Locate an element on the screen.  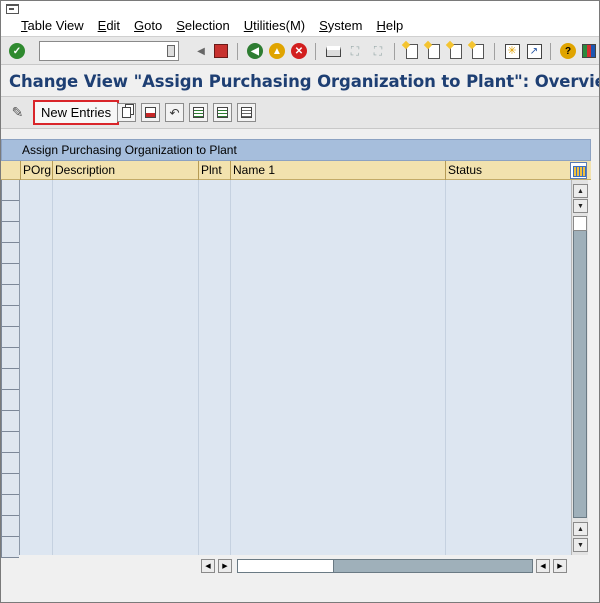
menu-help: Help is located at coordinates (389, 25).